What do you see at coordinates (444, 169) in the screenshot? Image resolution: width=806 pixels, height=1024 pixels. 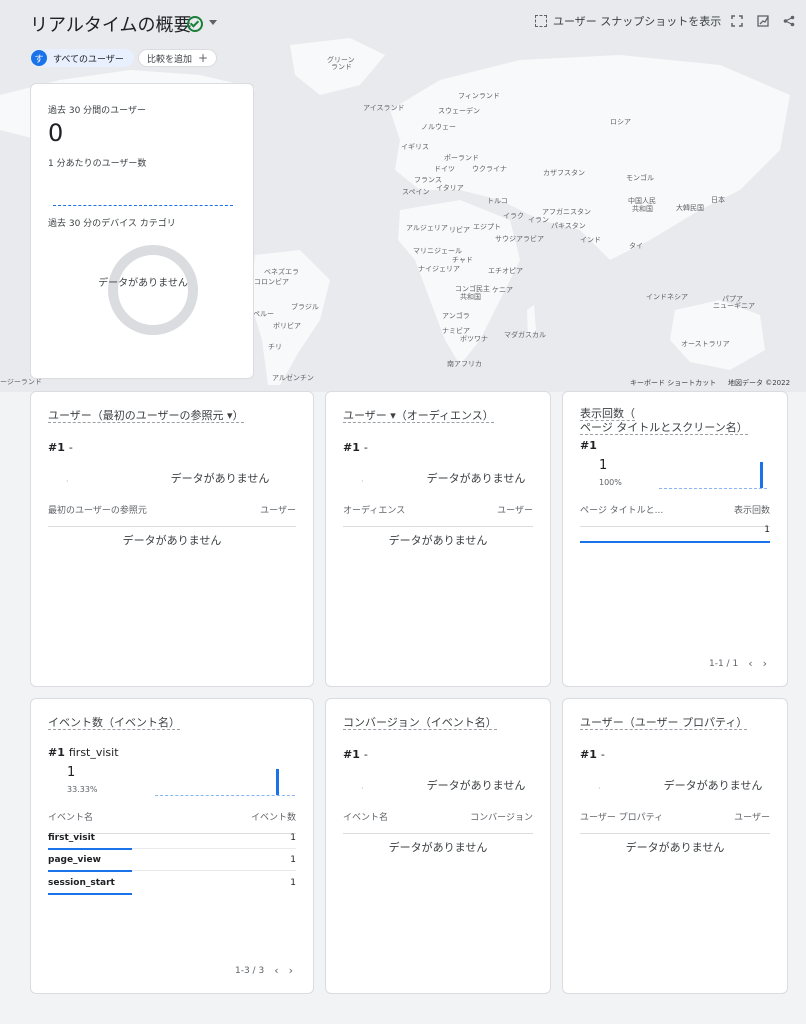 I see `map-label: ドイツ` at bounding box center [444, 169].